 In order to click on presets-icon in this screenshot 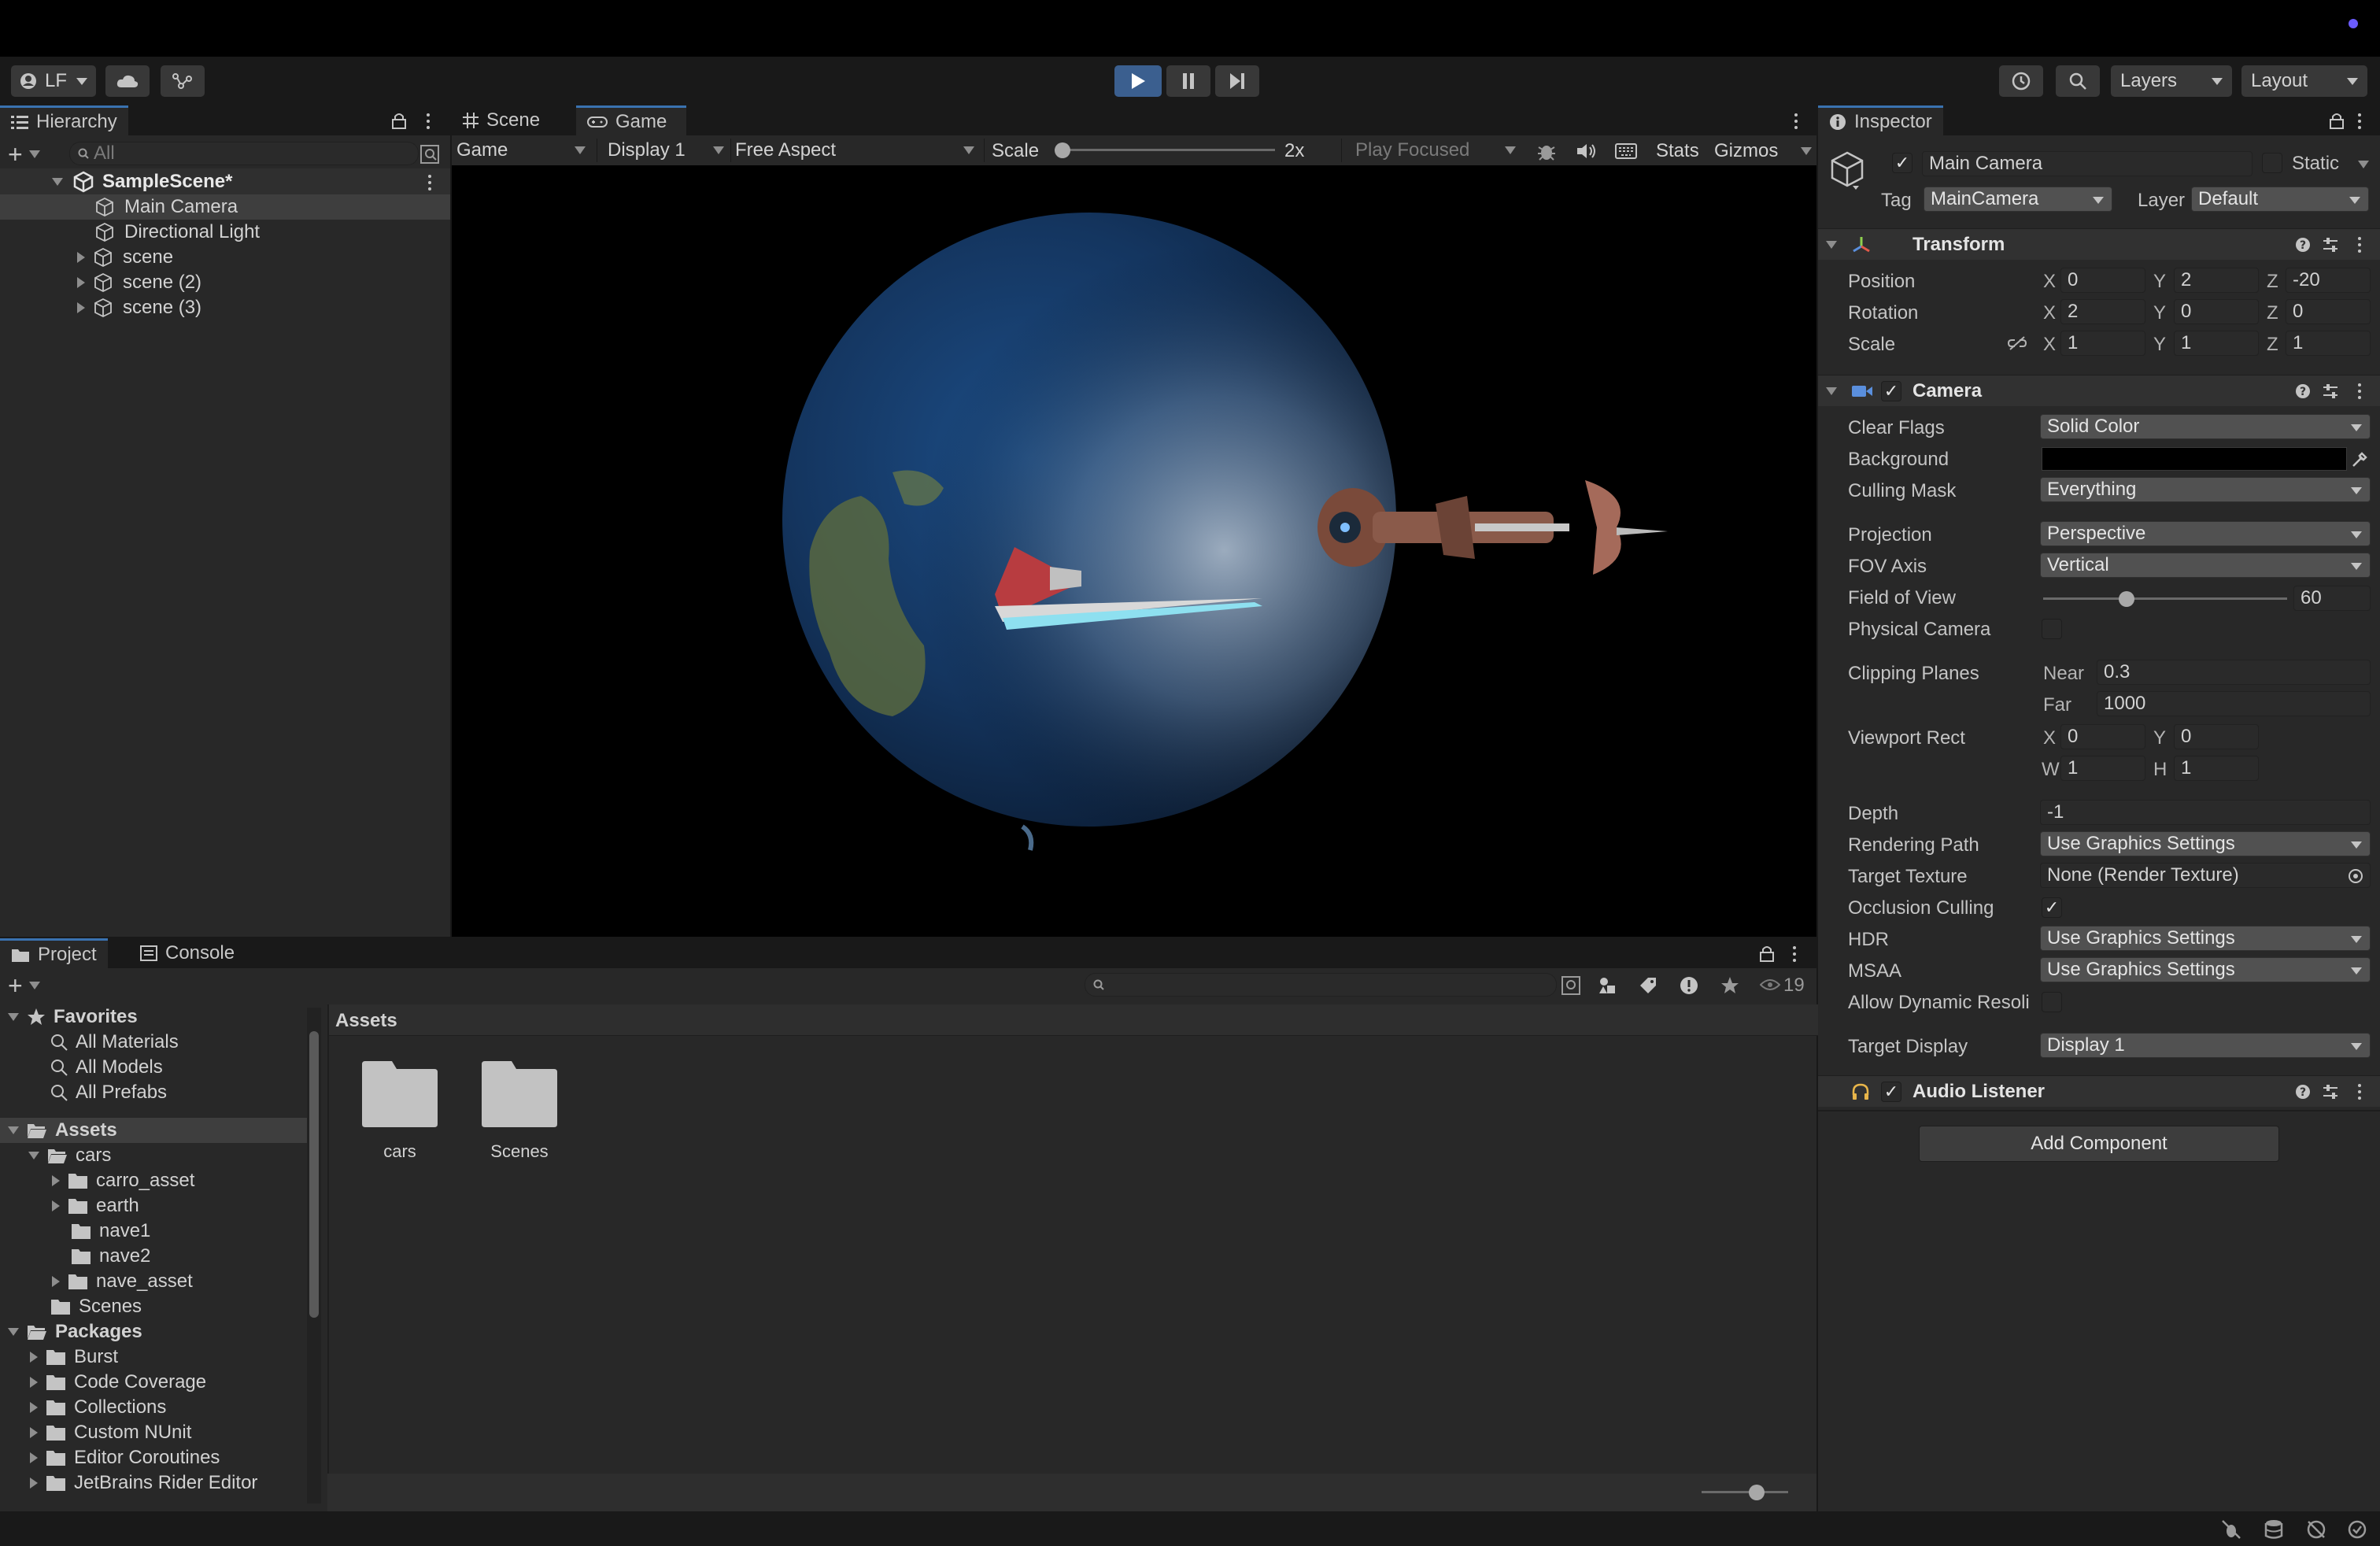, I will do `click(2330, 245)`.